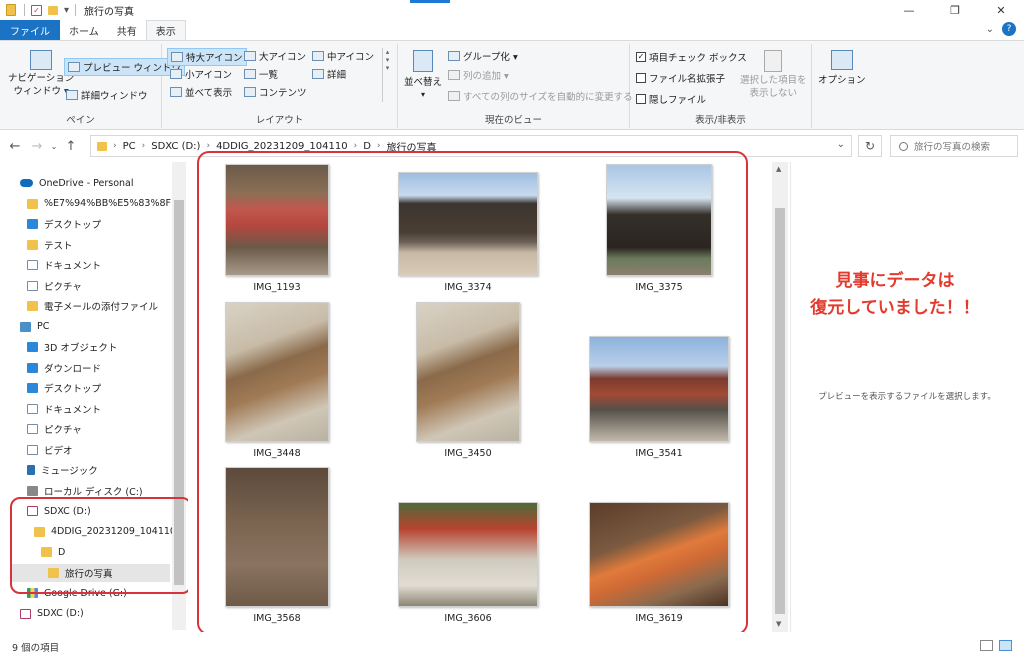  What do you see at coordinates (93, 492) in the screenshot?
I see `tree-item-label: ローカル ディスク (C:)` at bounding box center [93, 492].